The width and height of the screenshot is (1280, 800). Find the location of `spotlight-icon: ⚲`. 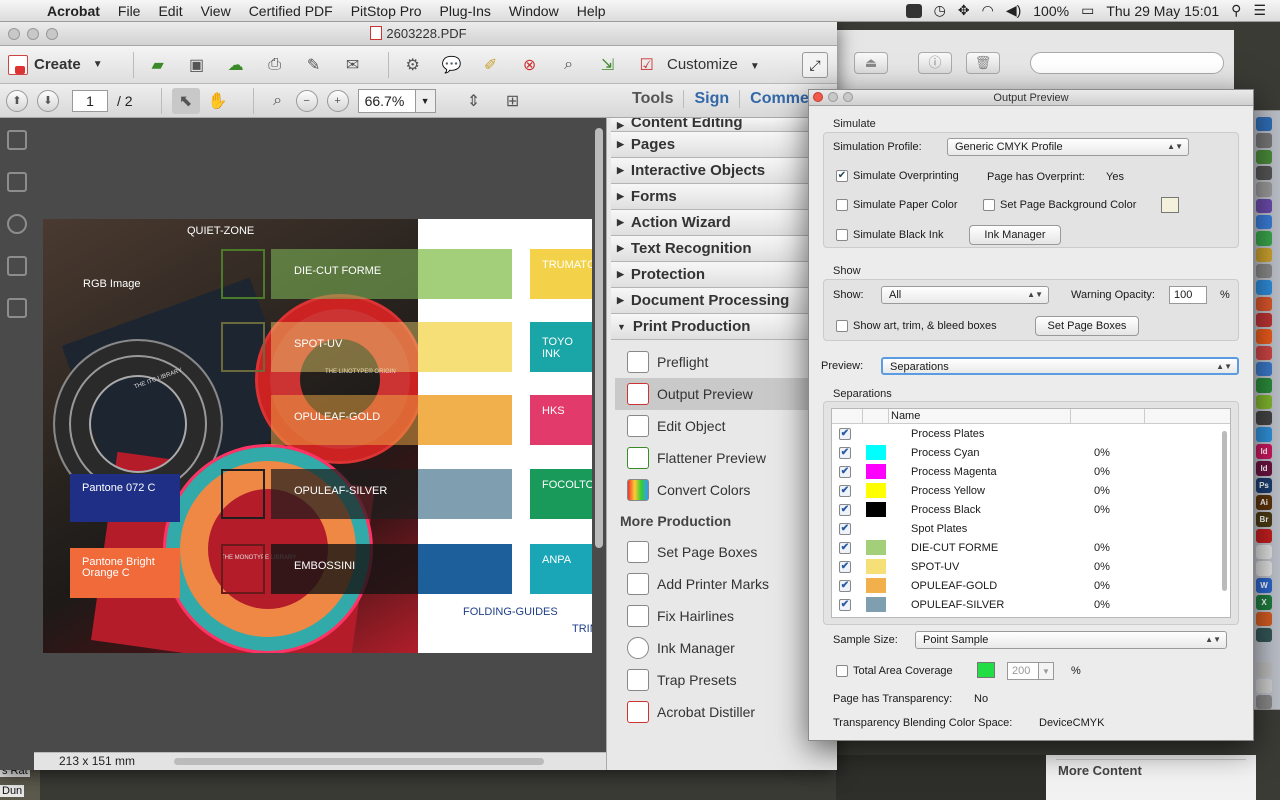

spotlight-icon: ⚲ is located at coordinates (1236, 10).